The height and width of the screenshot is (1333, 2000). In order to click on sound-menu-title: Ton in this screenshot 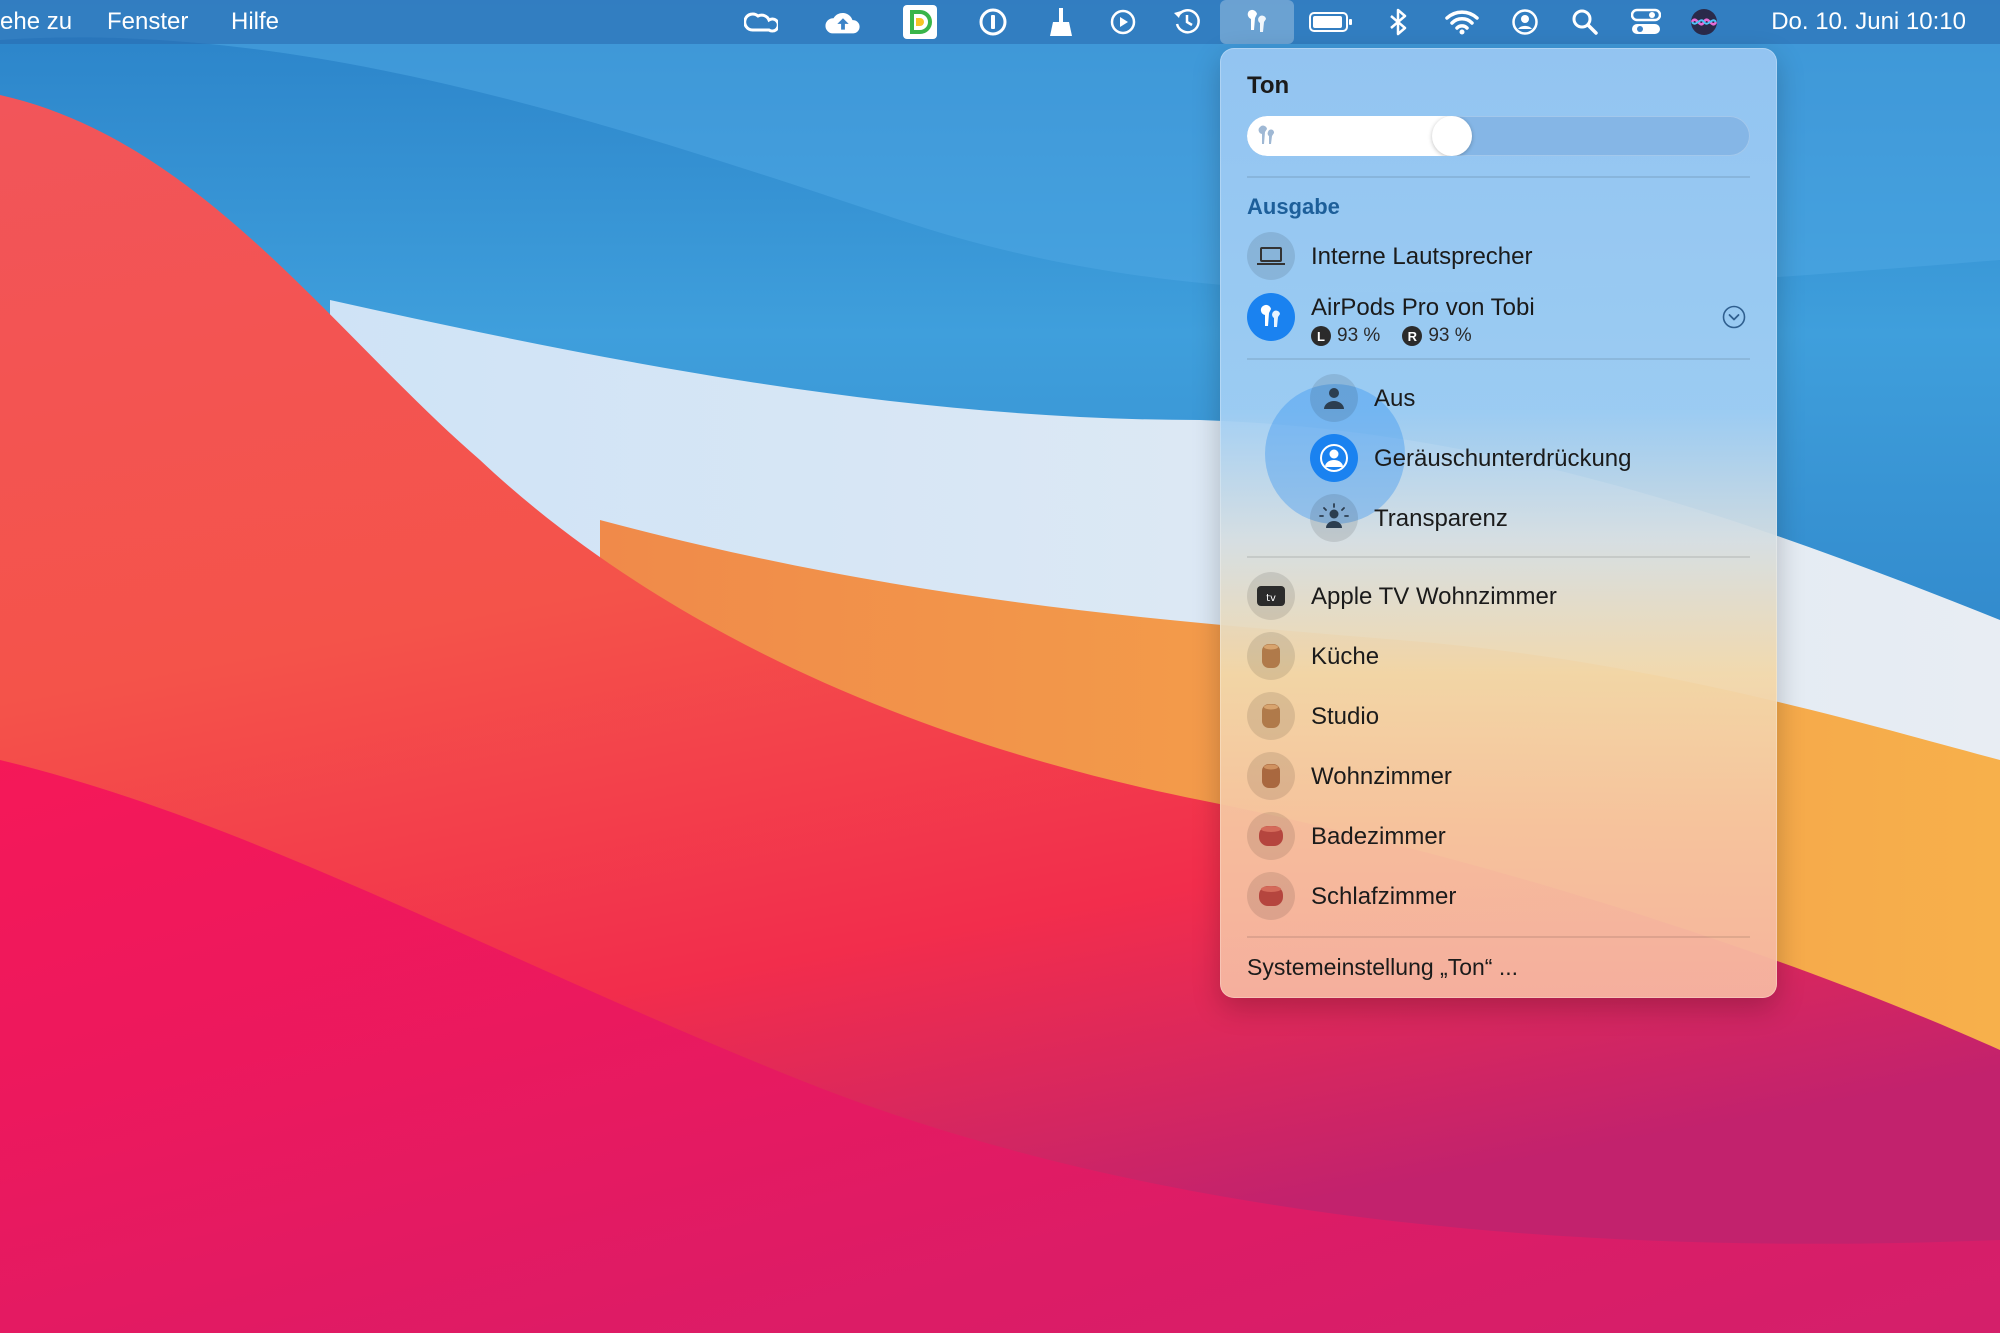, I will do `click(1268, 85)`.